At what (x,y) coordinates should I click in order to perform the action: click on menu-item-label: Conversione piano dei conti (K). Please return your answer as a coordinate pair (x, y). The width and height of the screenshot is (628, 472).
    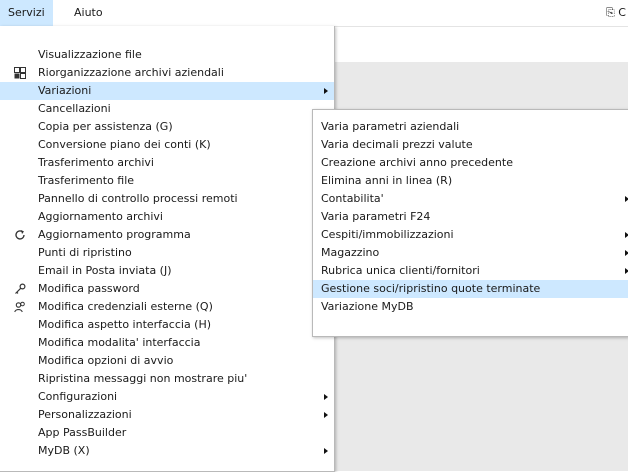
    Looking at the image, I should click on (124, 144).